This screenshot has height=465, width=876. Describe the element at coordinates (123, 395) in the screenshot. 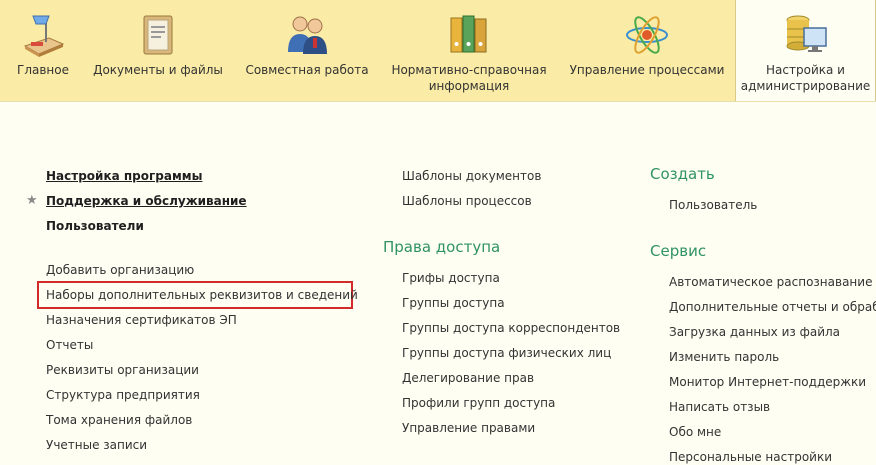

I see `link-enterprise-structure: Структура предприятия` at that location.